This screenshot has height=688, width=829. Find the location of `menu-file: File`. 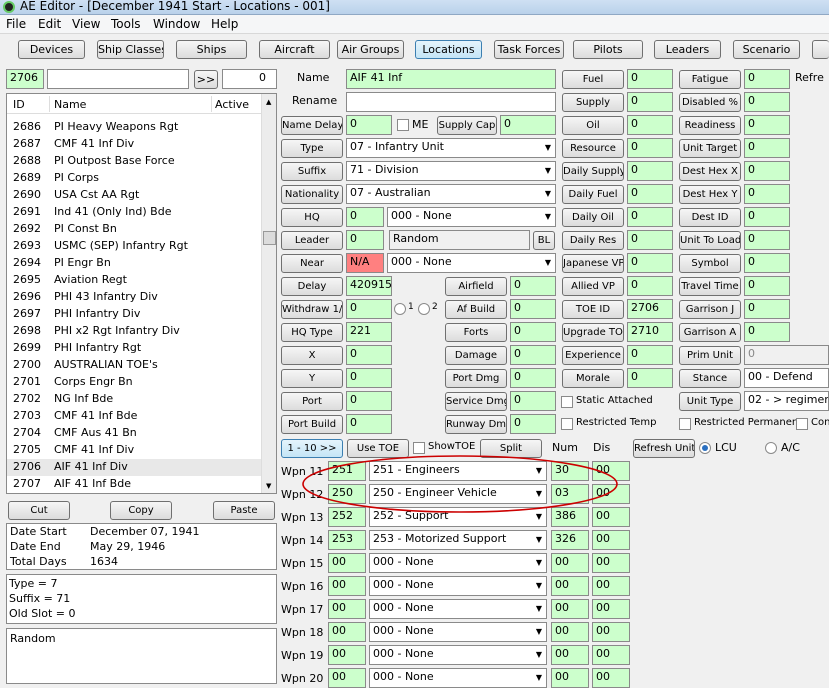

menu-file: File is located at coordinates (16, 24).